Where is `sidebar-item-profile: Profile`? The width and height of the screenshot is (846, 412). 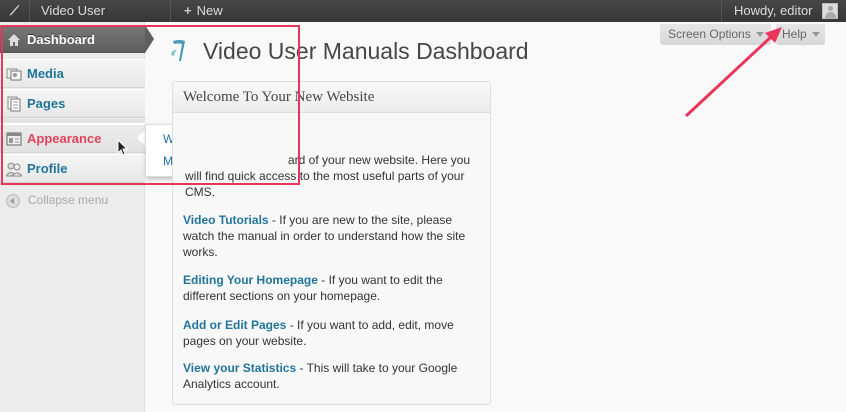
sidebar-item-profile: Profile is located at coordinates (72, 168).